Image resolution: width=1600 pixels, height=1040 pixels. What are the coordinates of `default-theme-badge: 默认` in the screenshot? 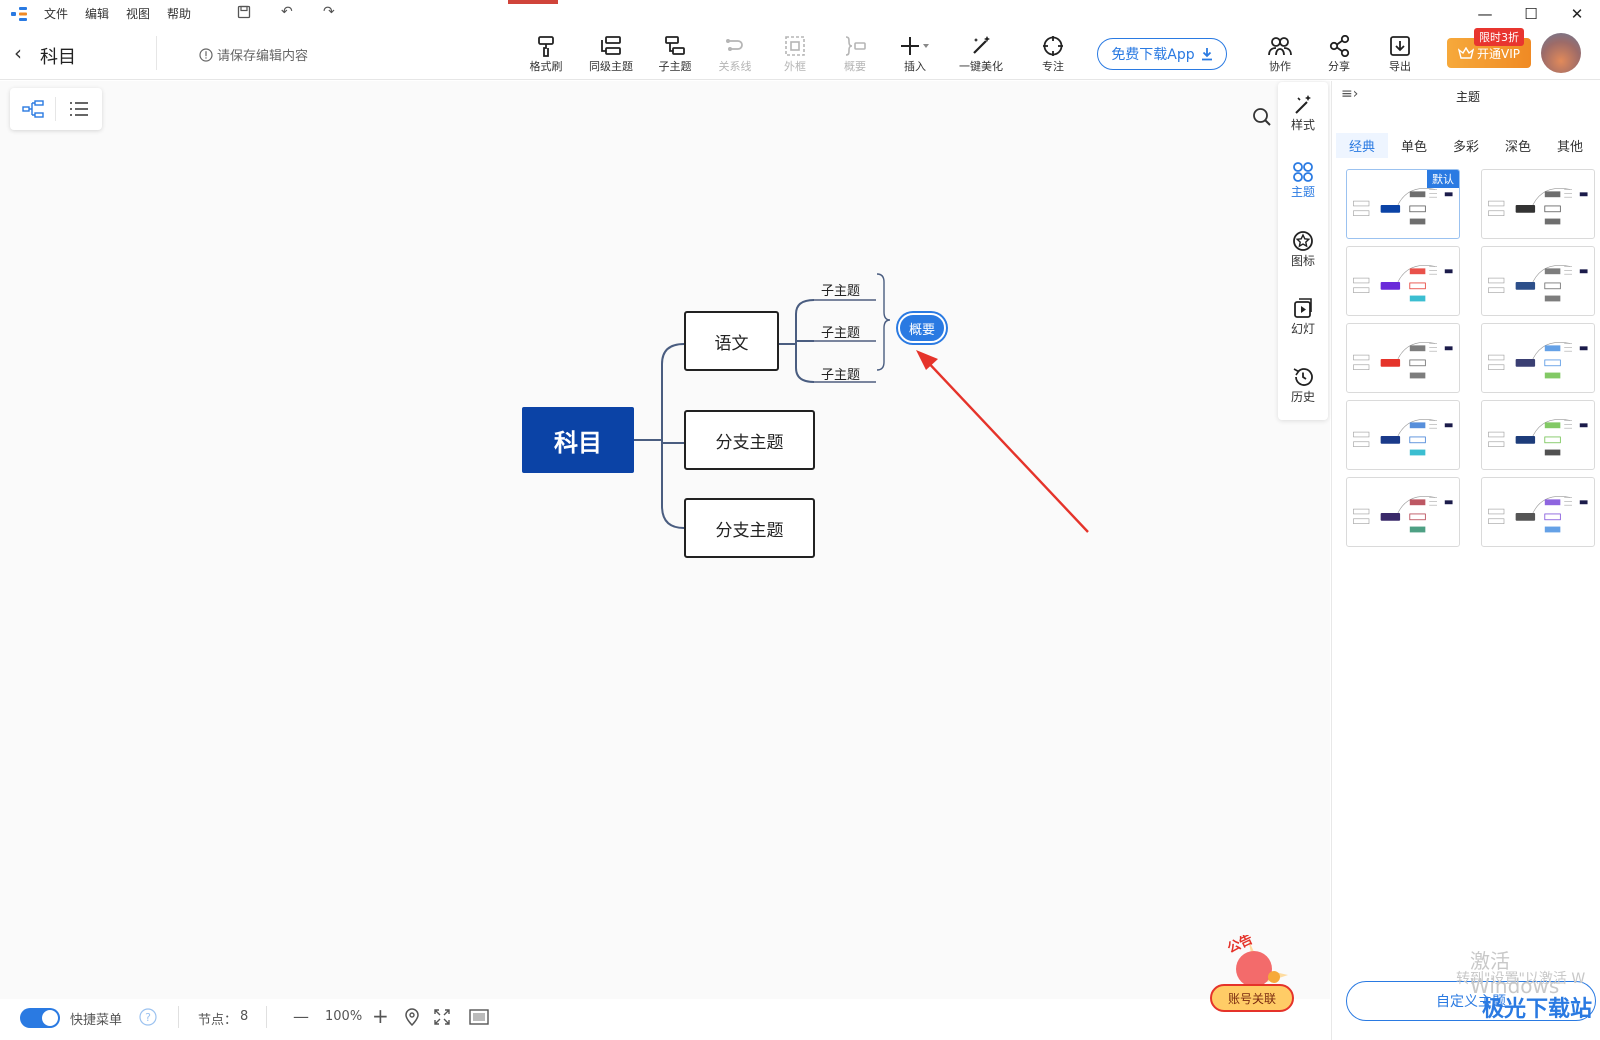 It's located at (1443, 179).